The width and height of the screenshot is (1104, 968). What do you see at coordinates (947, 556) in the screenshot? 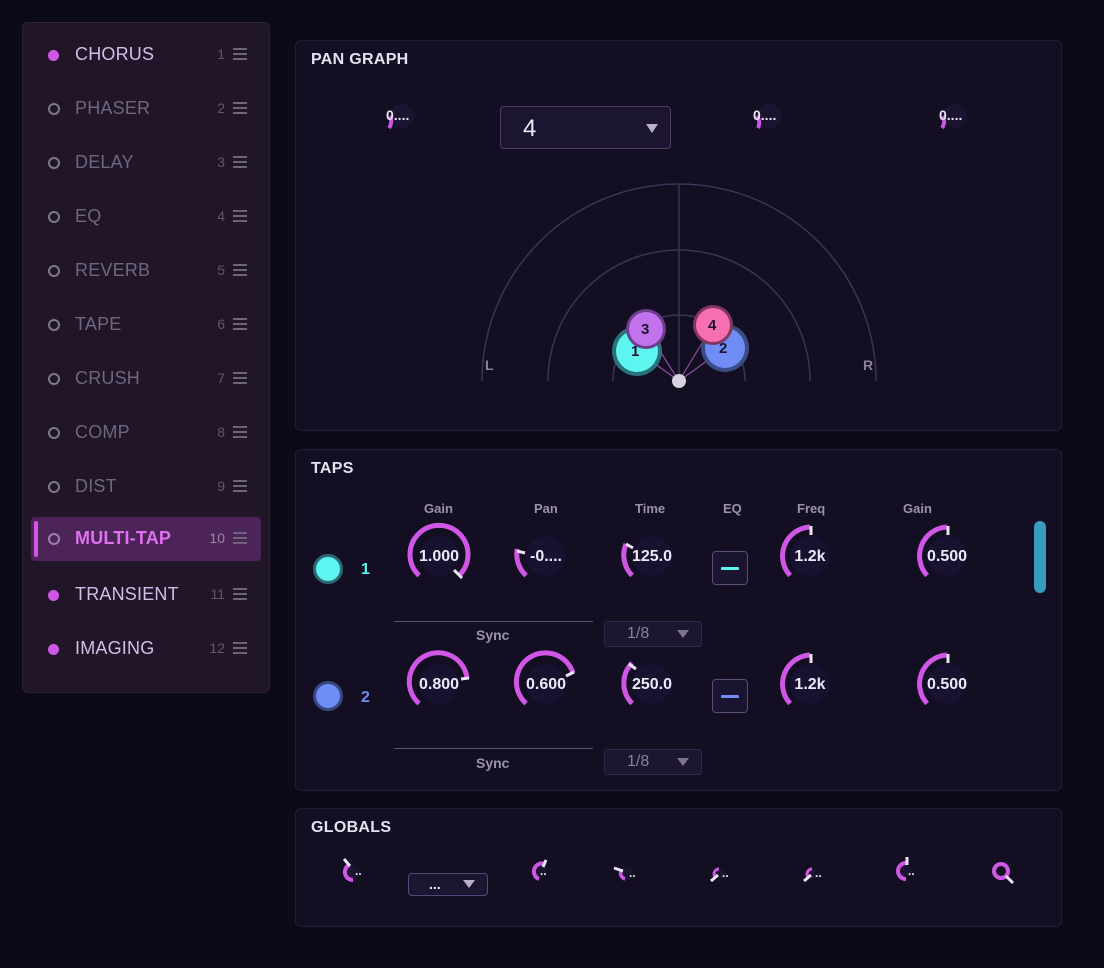
I see `tap1-eq-gain-value: 0.500` at bounding box center [947, 556].